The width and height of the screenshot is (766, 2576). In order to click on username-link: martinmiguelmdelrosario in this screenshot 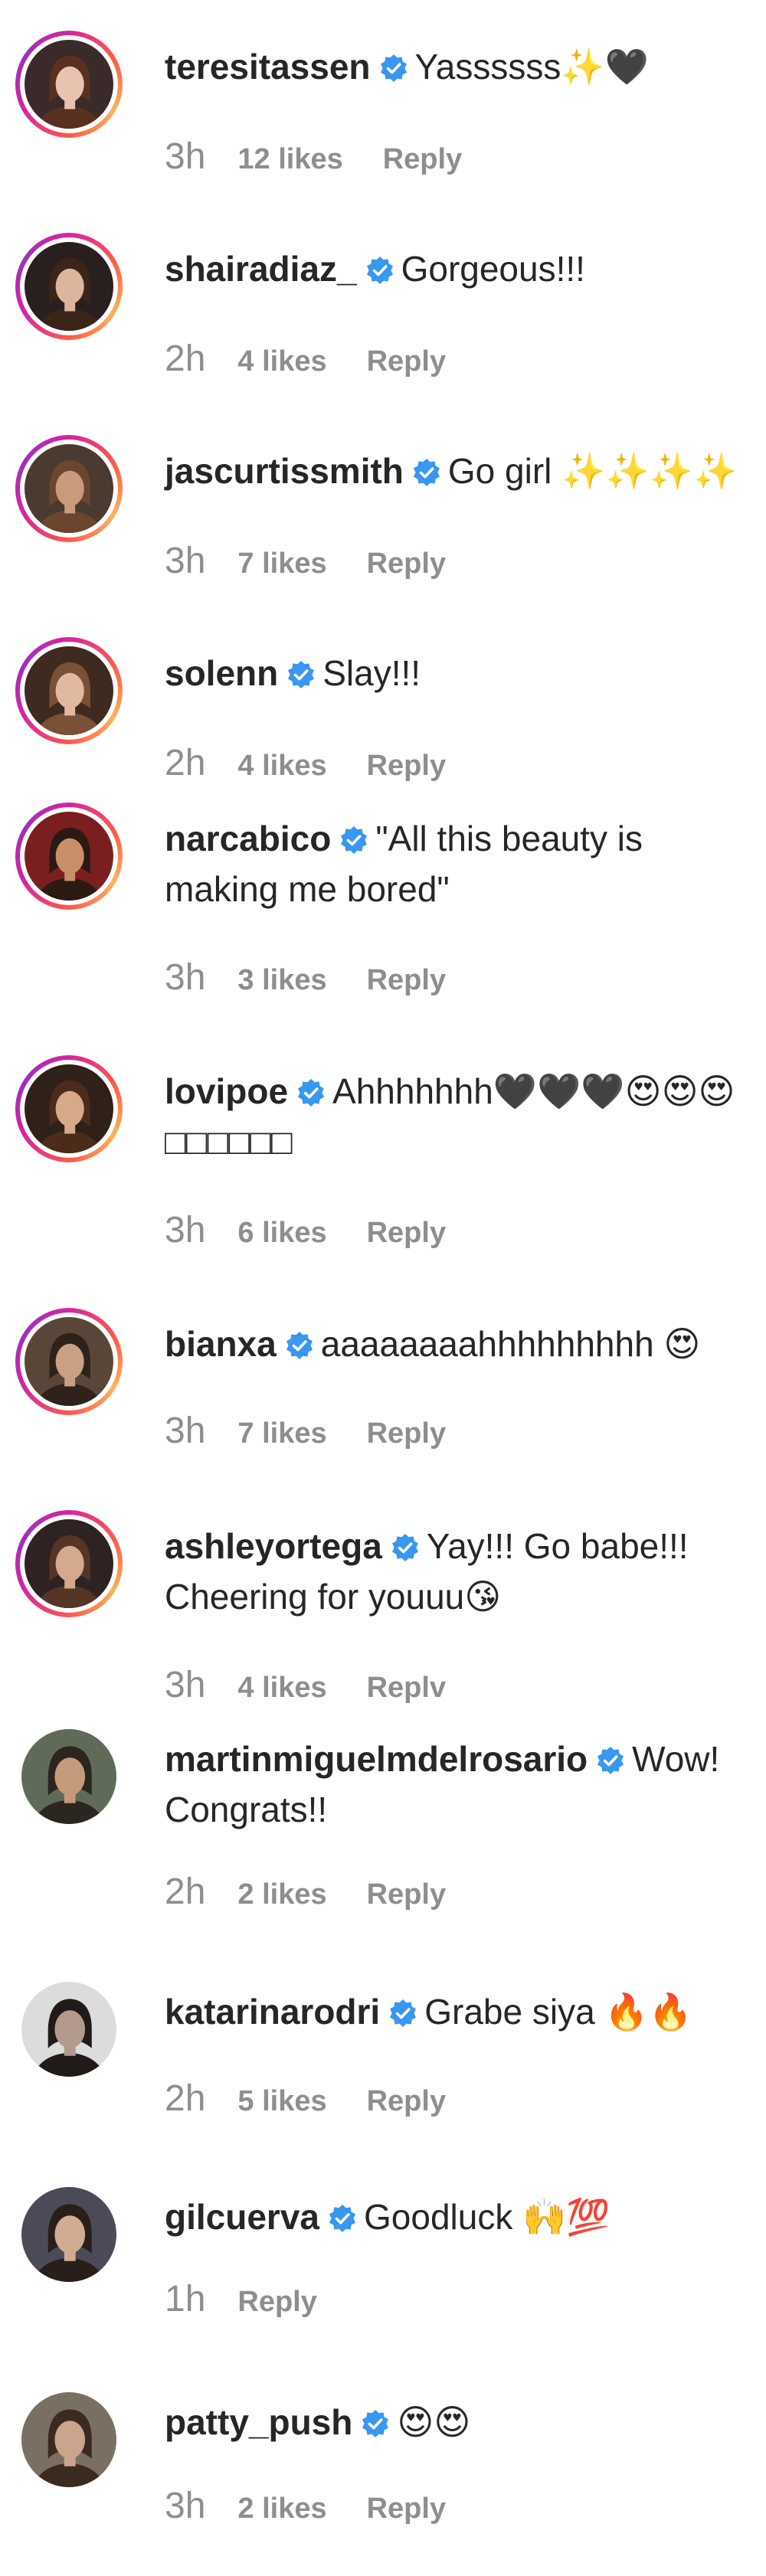, I will do `click(376, 1759)`.